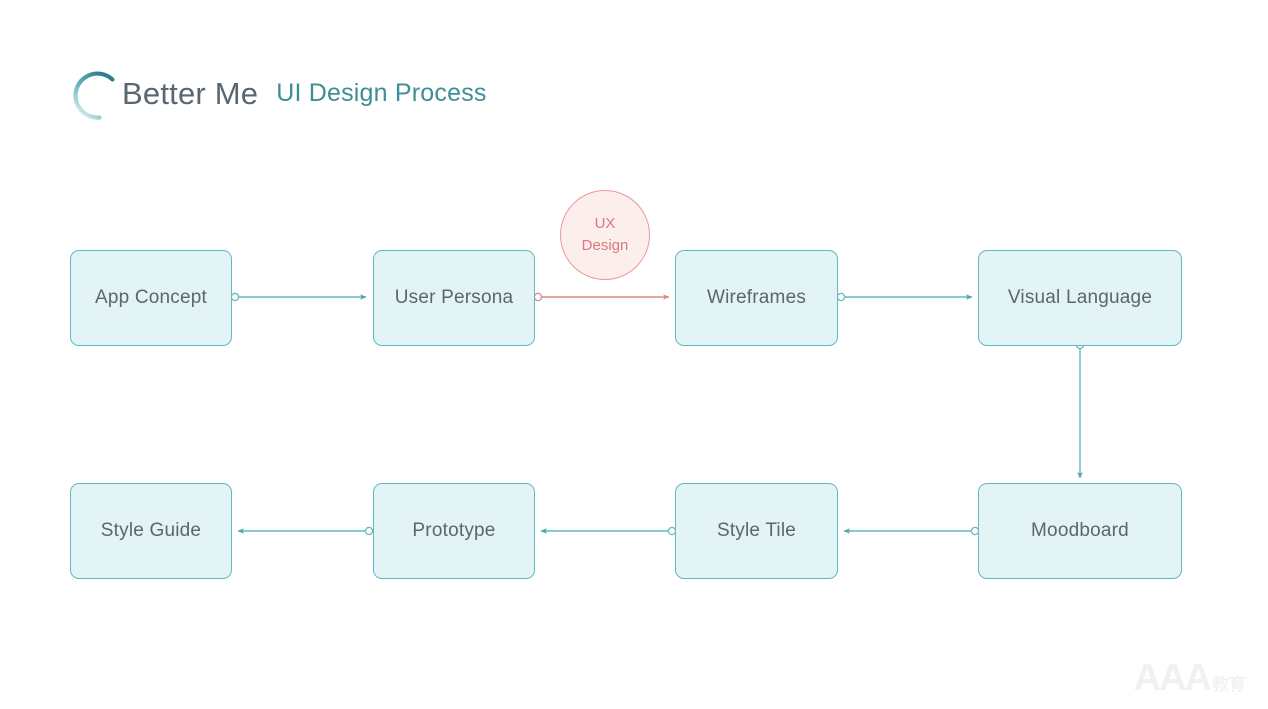  I want to click on node-wireframes: Wireframes, so click(756, 298).